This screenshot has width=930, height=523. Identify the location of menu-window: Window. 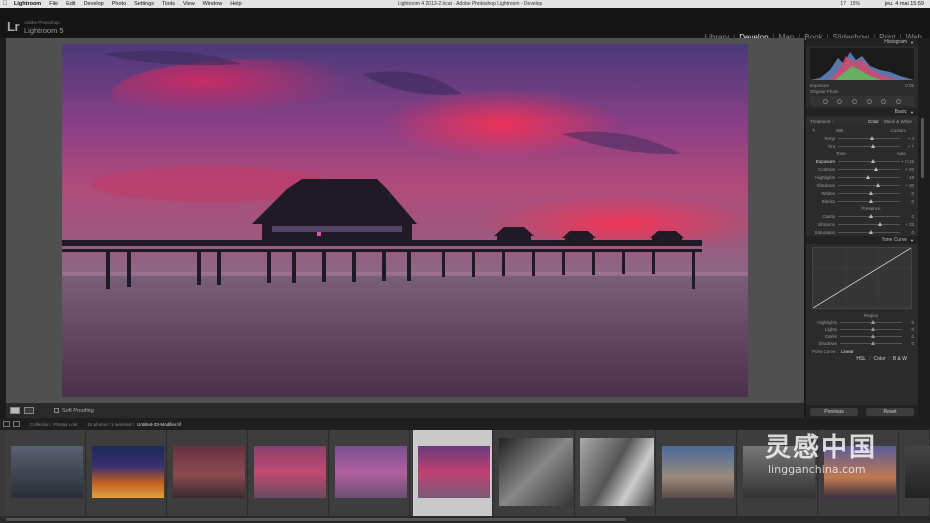
(213, 4).